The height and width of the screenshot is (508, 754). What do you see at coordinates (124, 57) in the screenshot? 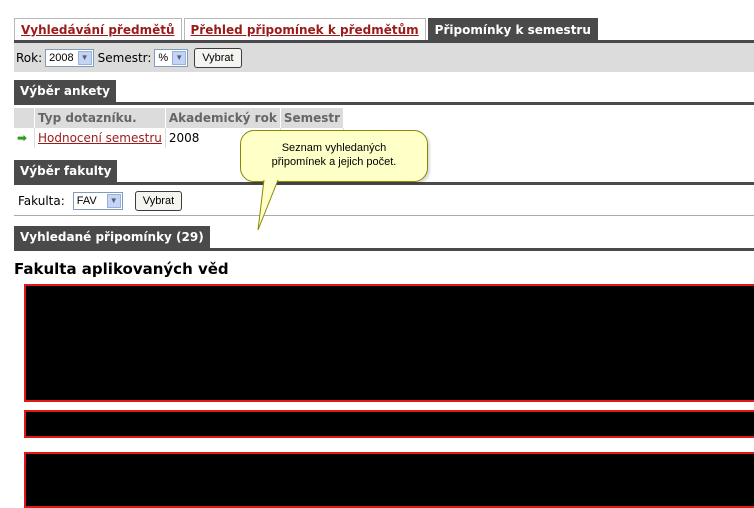
I see `semester-label: Semestr:` at bounding box center [124, 57].